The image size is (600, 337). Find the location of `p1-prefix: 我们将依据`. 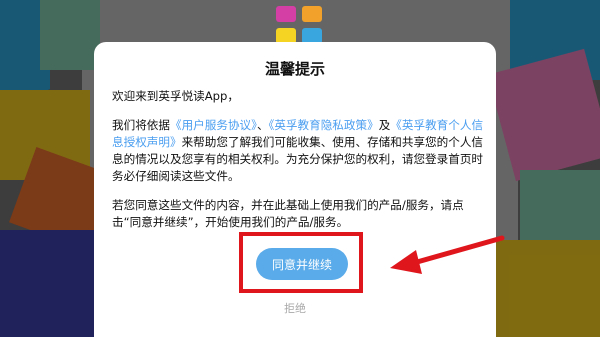

p1-prefix: 我们将依据 is located at coordinates (141, 125).